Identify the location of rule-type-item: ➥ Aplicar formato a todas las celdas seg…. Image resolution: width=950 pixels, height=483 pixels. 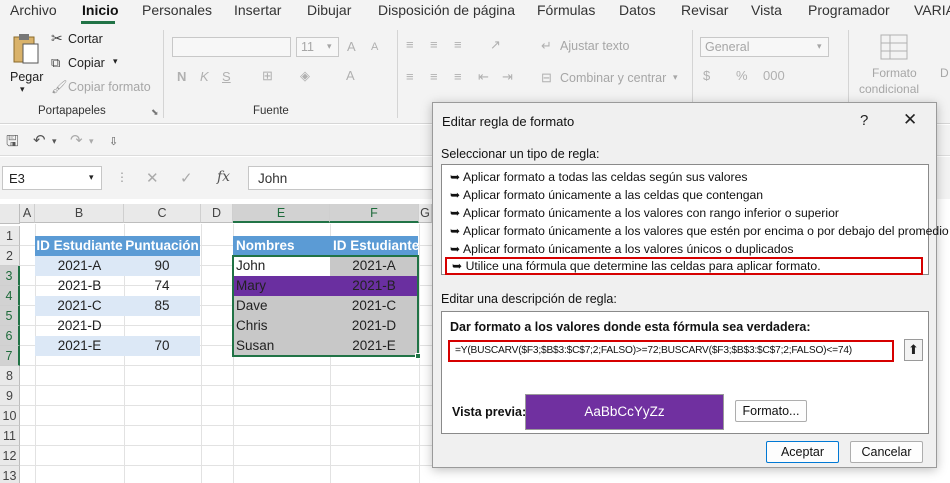
(598, 177).